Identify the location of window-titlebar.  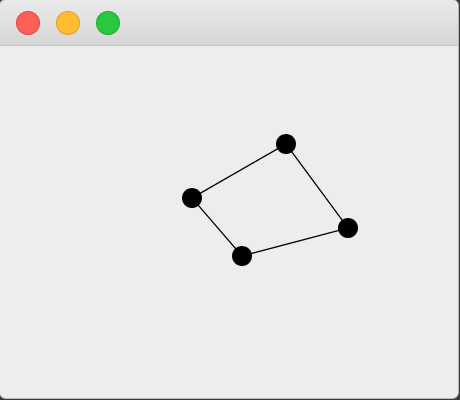
(229, 23).